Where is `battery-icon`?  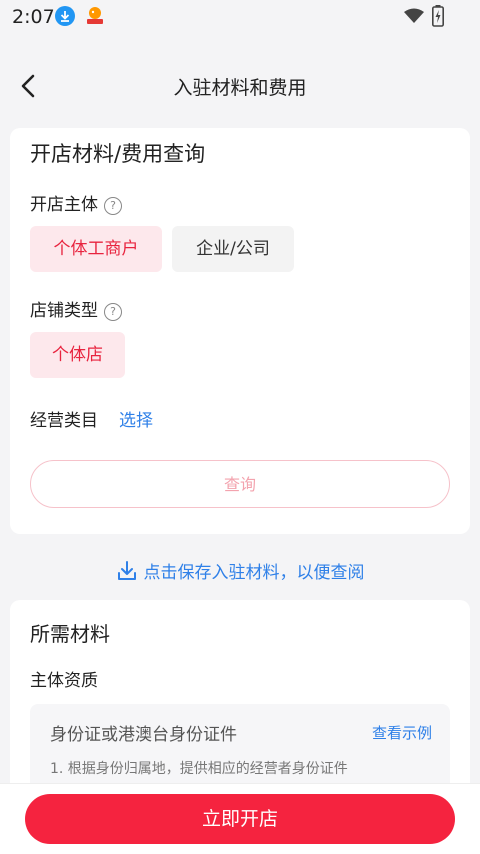
battery-icon is located at coordinates (438, 18).